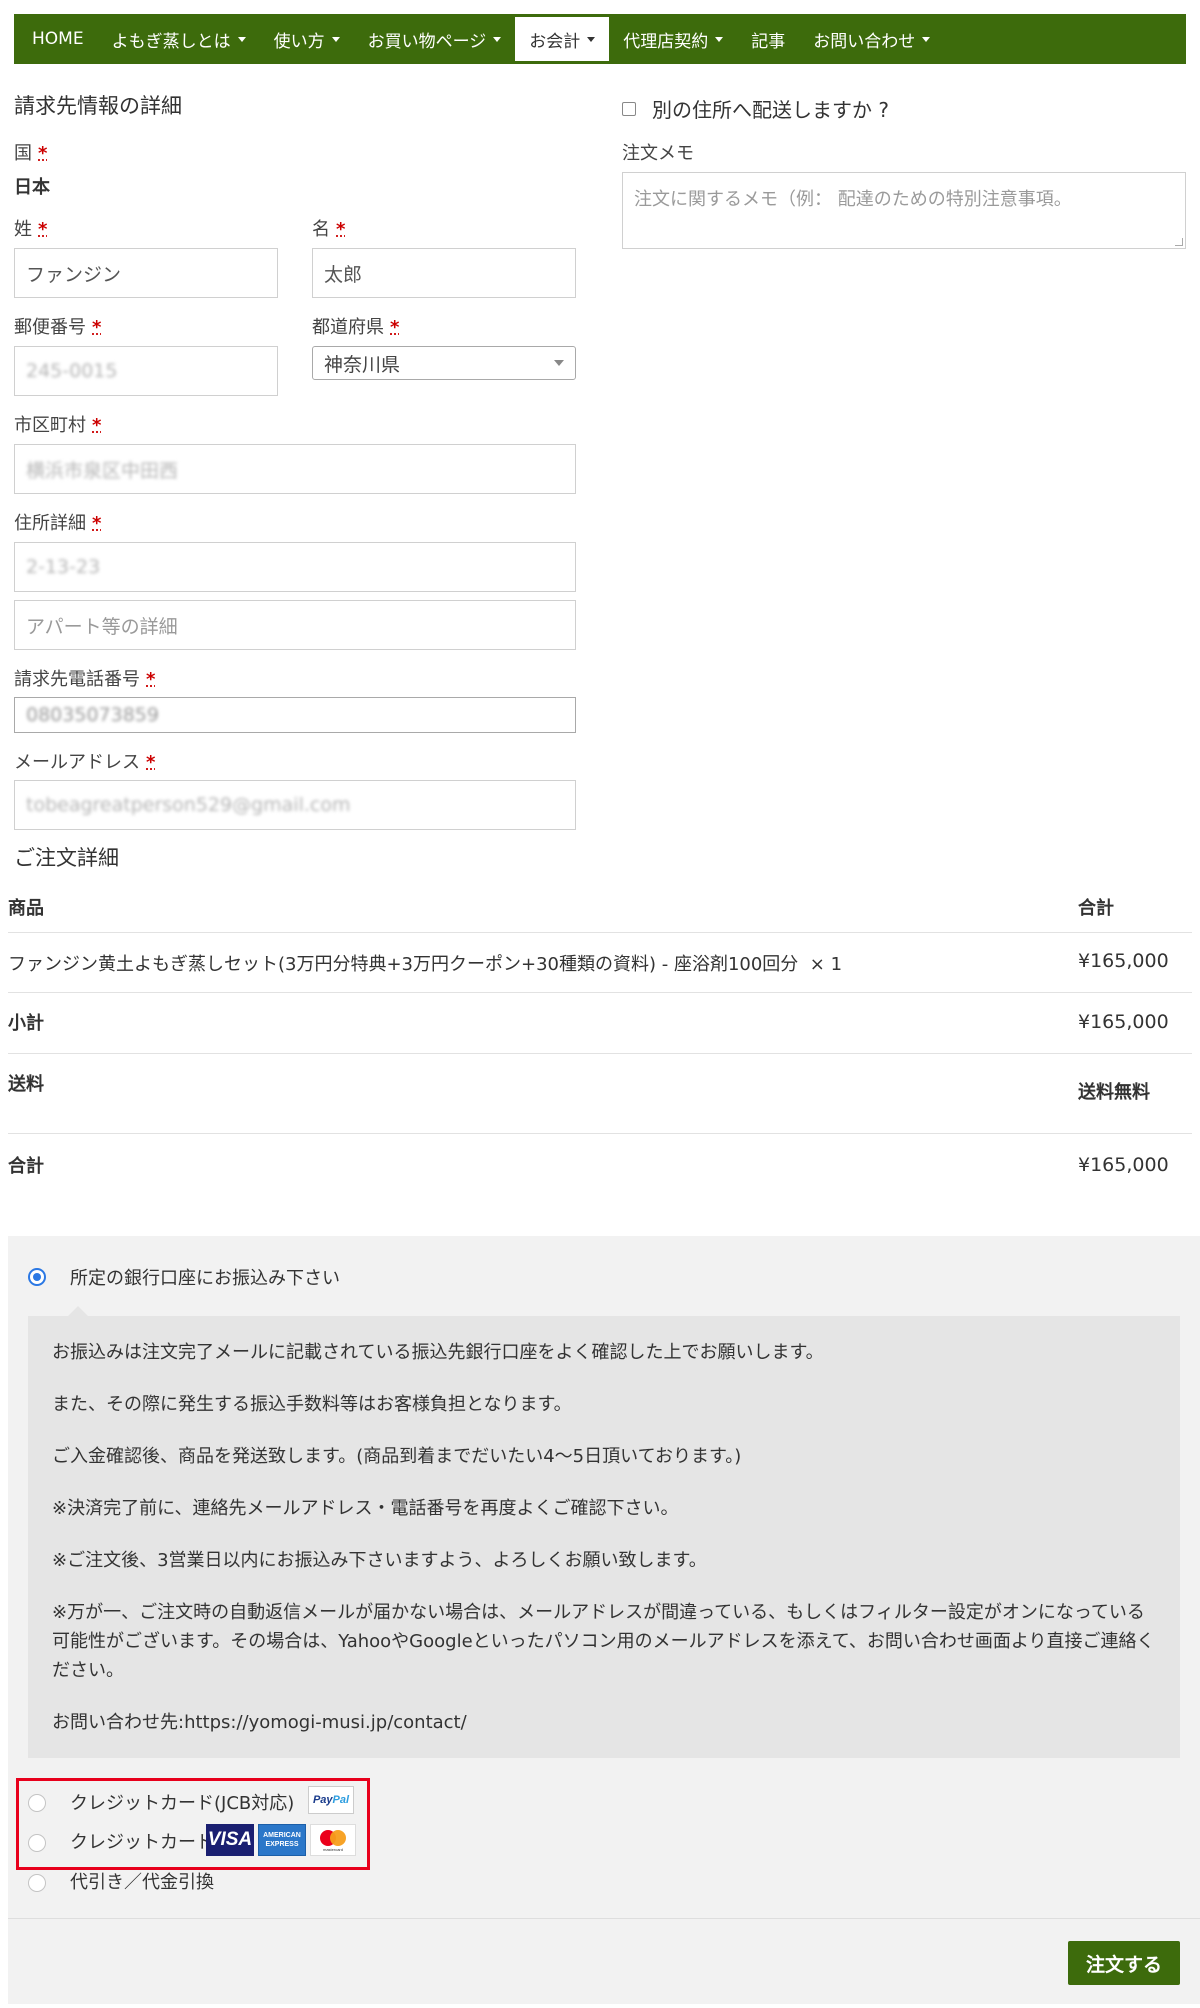 The height and width of the screenshot is (2008, 1200). I want to click on email-label: メールアドレス *, so click(85, 762).